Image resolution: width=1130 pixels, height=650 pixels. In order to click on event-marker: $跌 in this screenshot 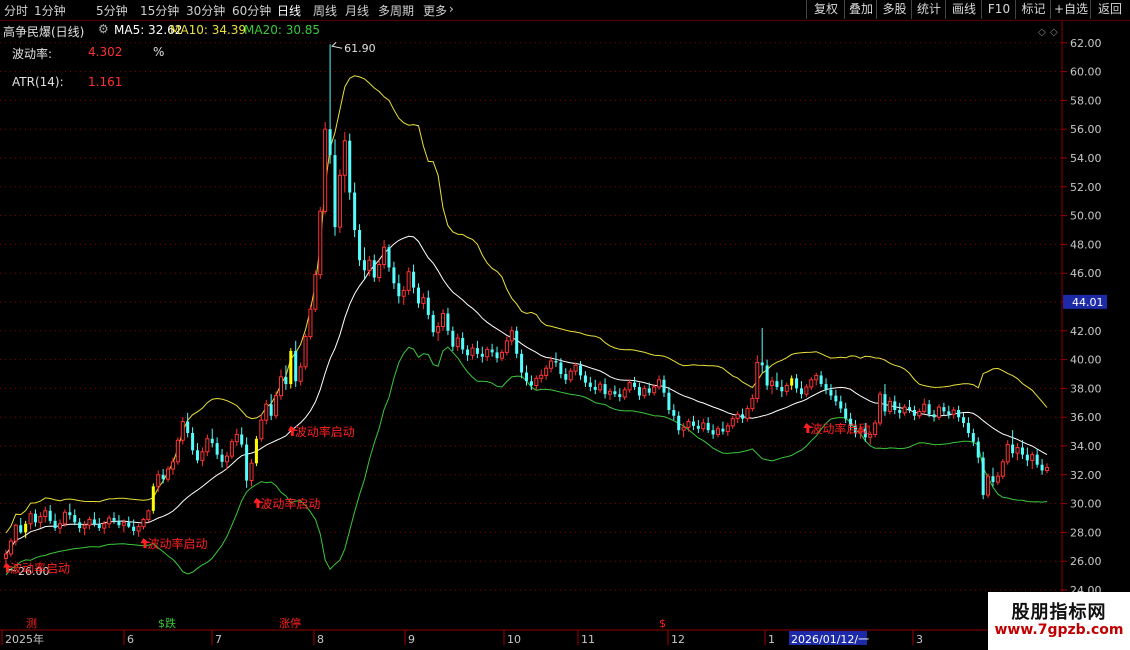, I will do `click(167, 623)`.